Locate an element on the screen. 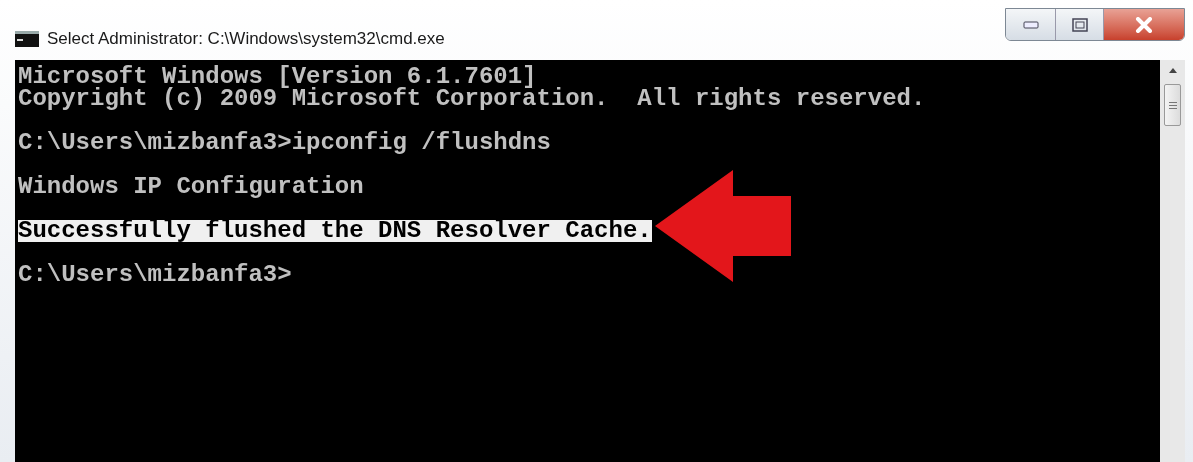 This screenshot has height=462, width=1193. scrollbar-thumb is located at coordinates (1172, 105).